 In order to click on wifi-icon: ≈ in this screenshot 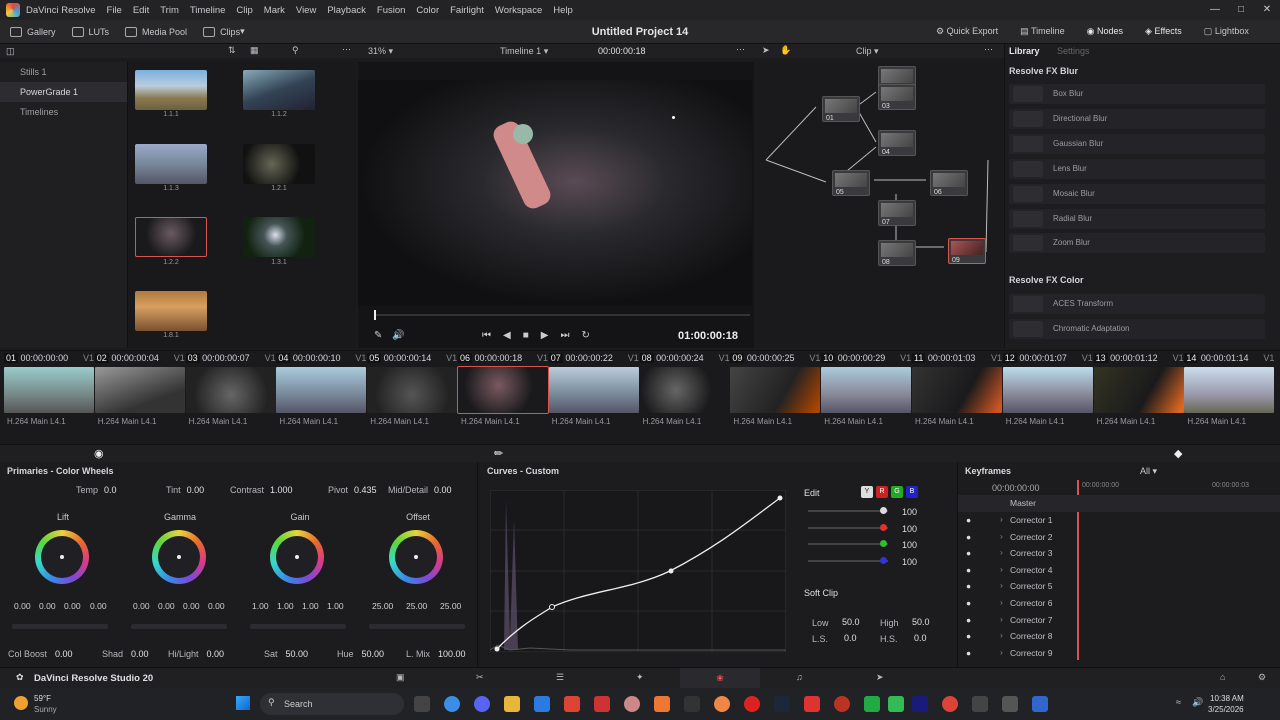, I will do `click(1178, 702)`.